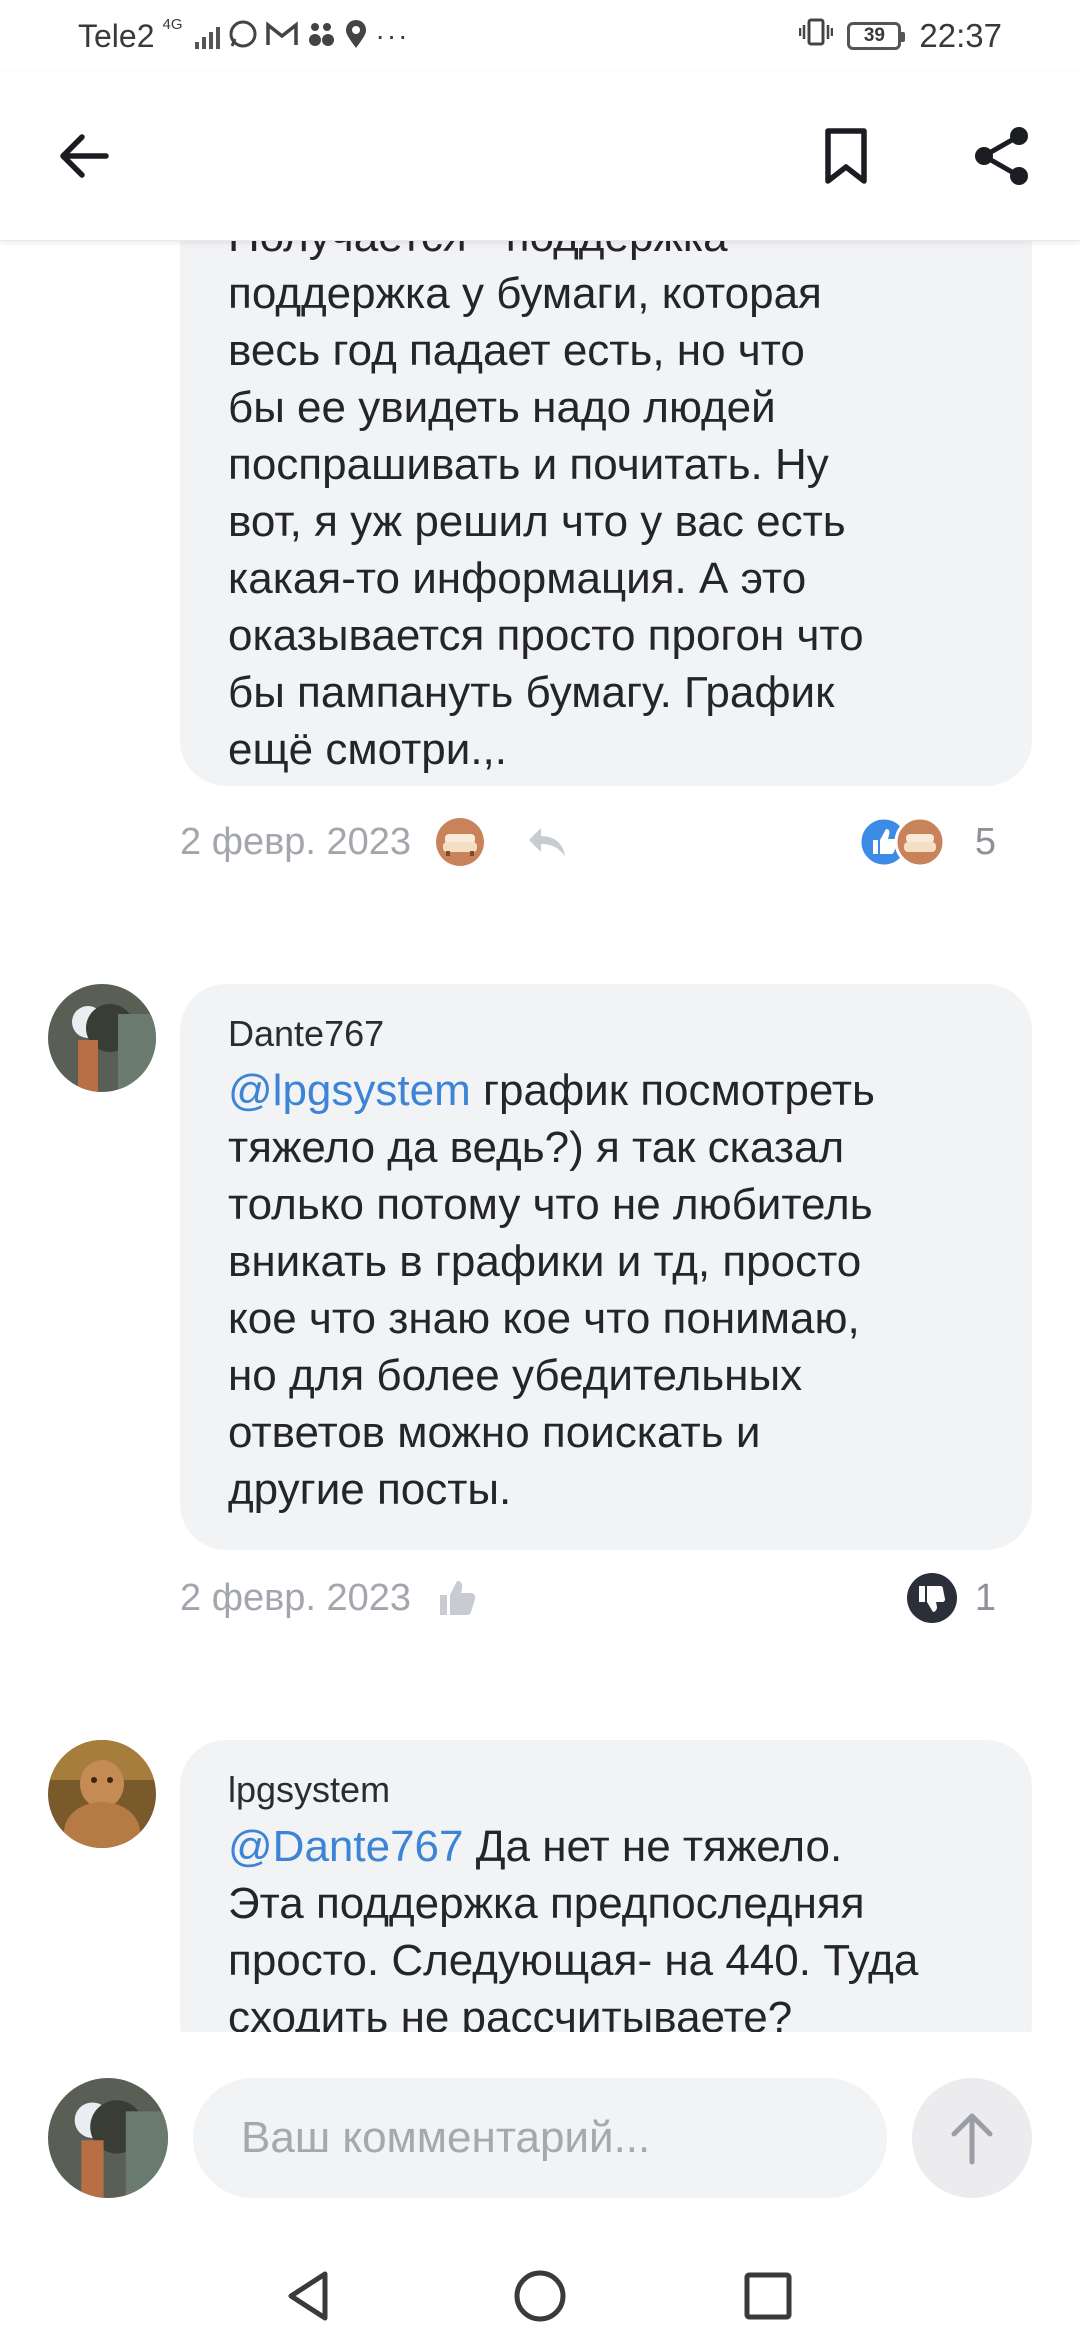 The width and height of the screenshot is (1080, 2340). What do you see at coordinates (540, 36) in the screenshot?
I see `status-bar: Tele2 4G ··· 39 22:37` at bounding box center [540, 36].